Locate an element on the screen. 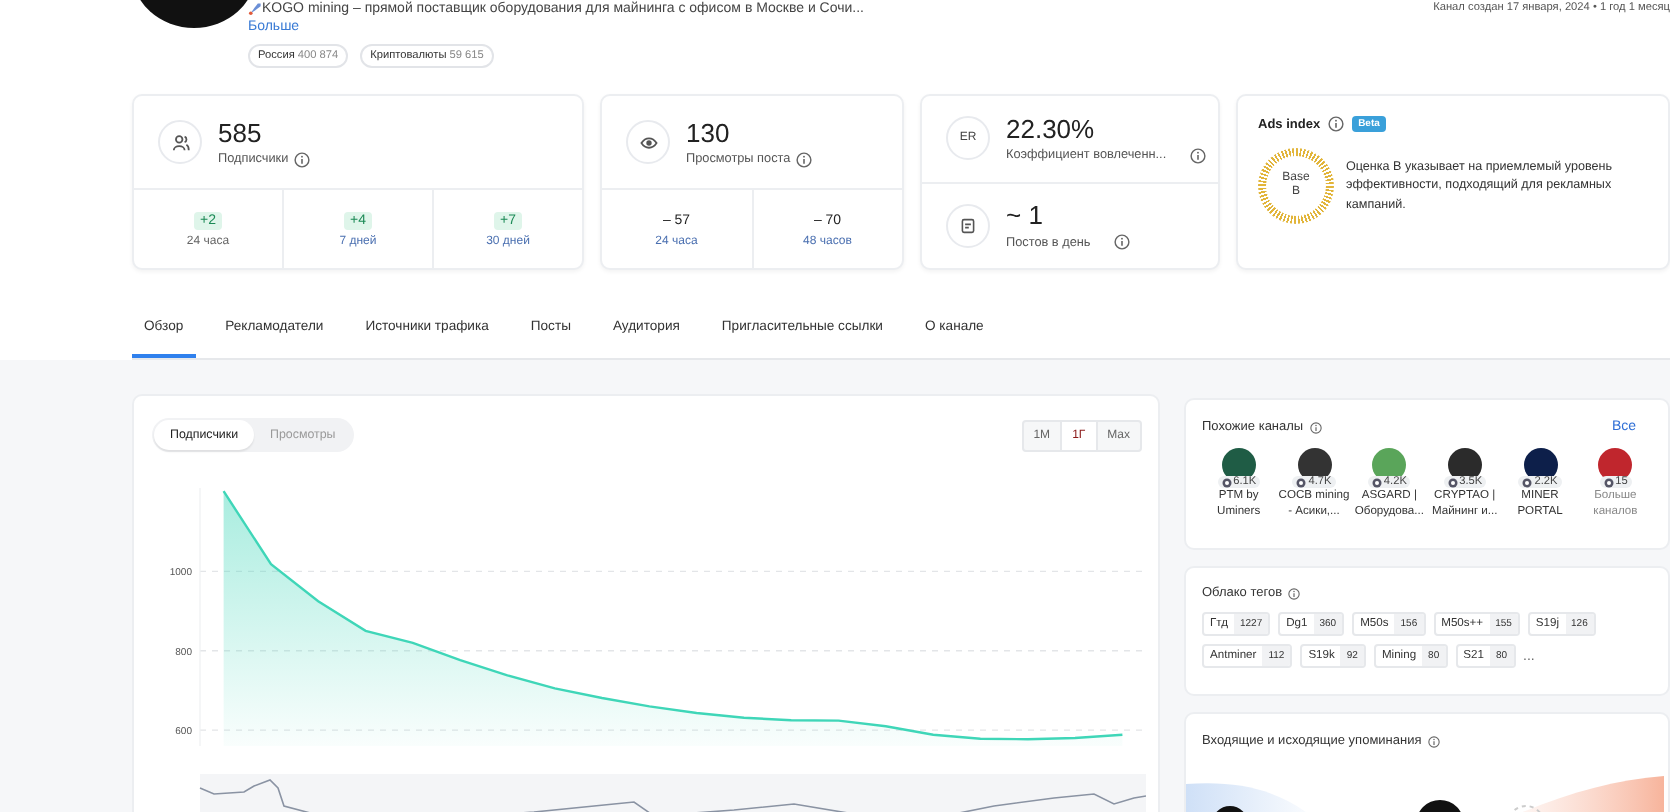 The image size is (1670, 812). stat-value: ~ 1 is located at coordinates (1025, 215).